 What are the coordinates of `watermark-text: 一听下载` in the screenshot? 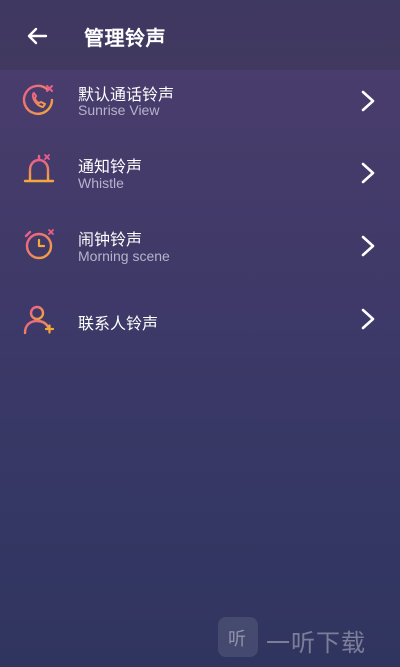 It's located at (316, 643).